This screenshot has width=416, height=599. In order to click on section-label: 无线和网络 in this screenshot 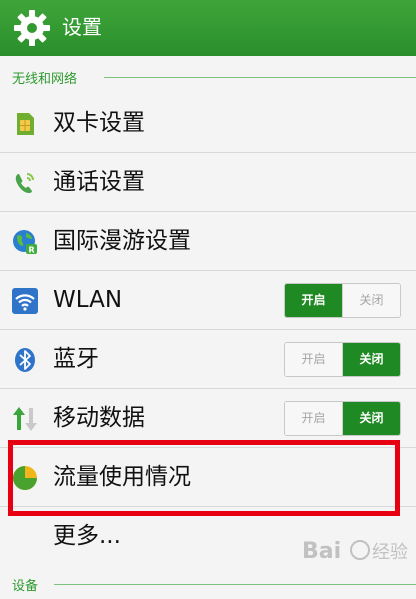, I will do `click(45, 79)`.